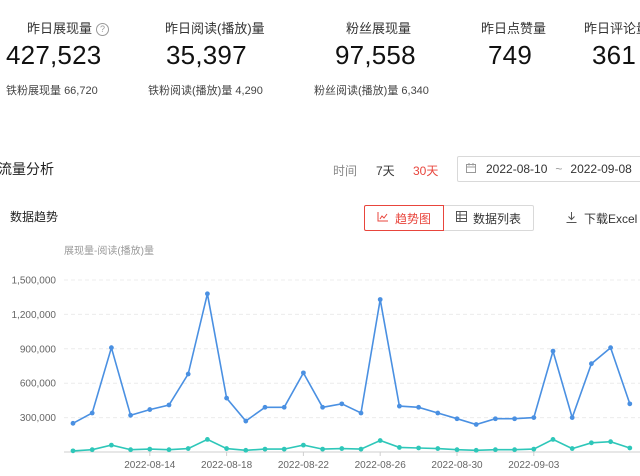 This screenshot has width=640, height=476. What do you see at coordinates (371, 91) in the screenshot?
I see `stat-sub-fan-impressions: 粉丝阅读(播放)量 6,340` at bounding box center [371, 91].